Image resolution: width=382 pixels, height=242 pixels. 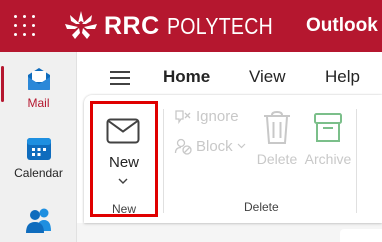 What do you see at coordinates (132, 25) in the screenshot?
I see `brand-rrc-text: RRC` at bounding box center [132, 25].